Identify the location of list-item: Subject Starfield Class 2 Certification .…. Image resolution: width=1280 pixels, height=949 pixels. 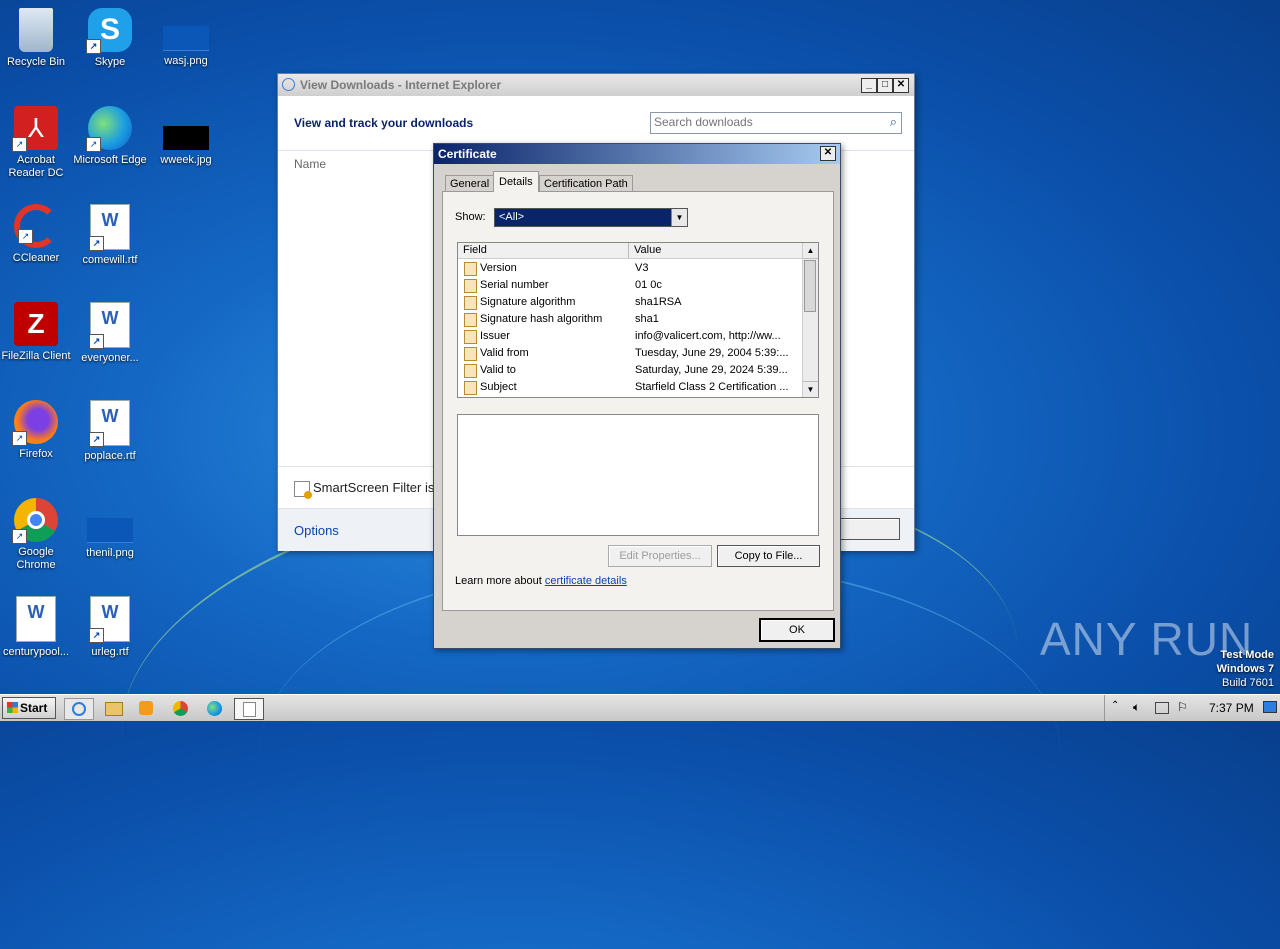
(630, 387).